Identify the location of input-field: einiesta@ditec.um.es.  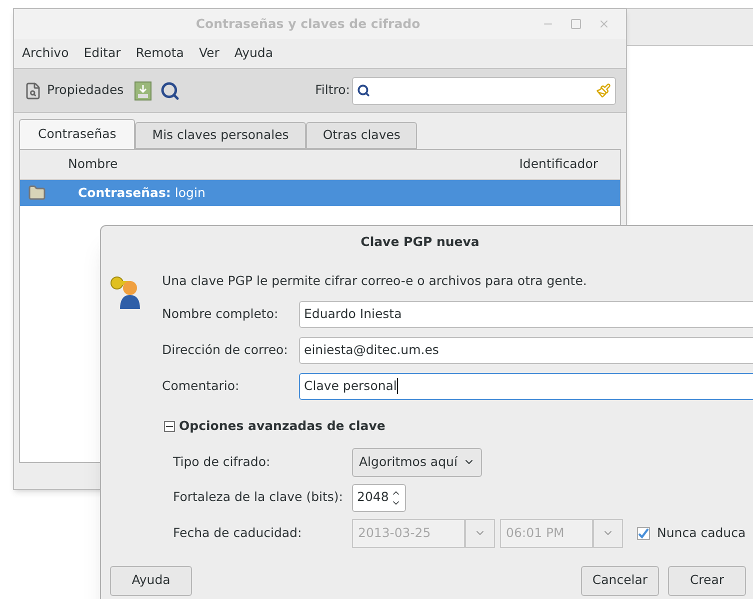
(526, 350).